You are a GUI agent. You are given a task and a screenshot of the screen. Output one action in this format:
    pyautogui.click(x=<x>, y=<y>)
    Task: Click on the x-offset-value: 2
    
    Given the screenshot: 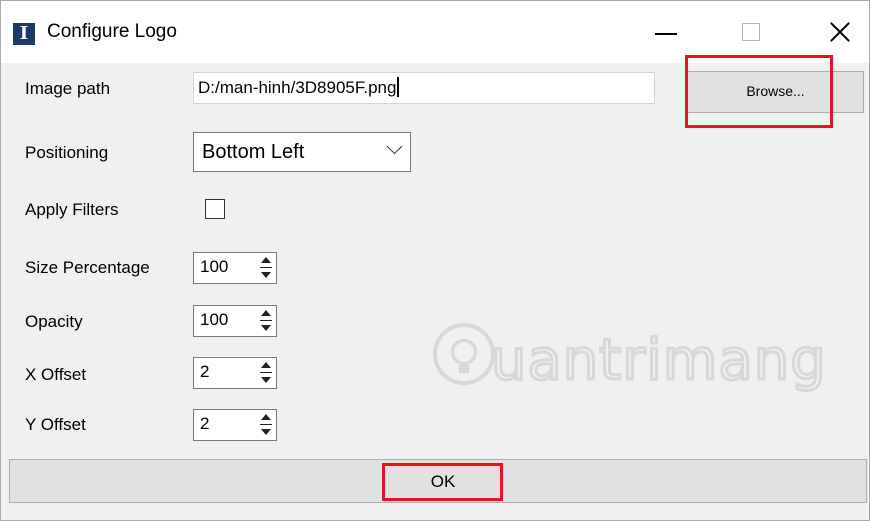 What is the action you would take?
    pyautogui.click(x=205, y=371)
    